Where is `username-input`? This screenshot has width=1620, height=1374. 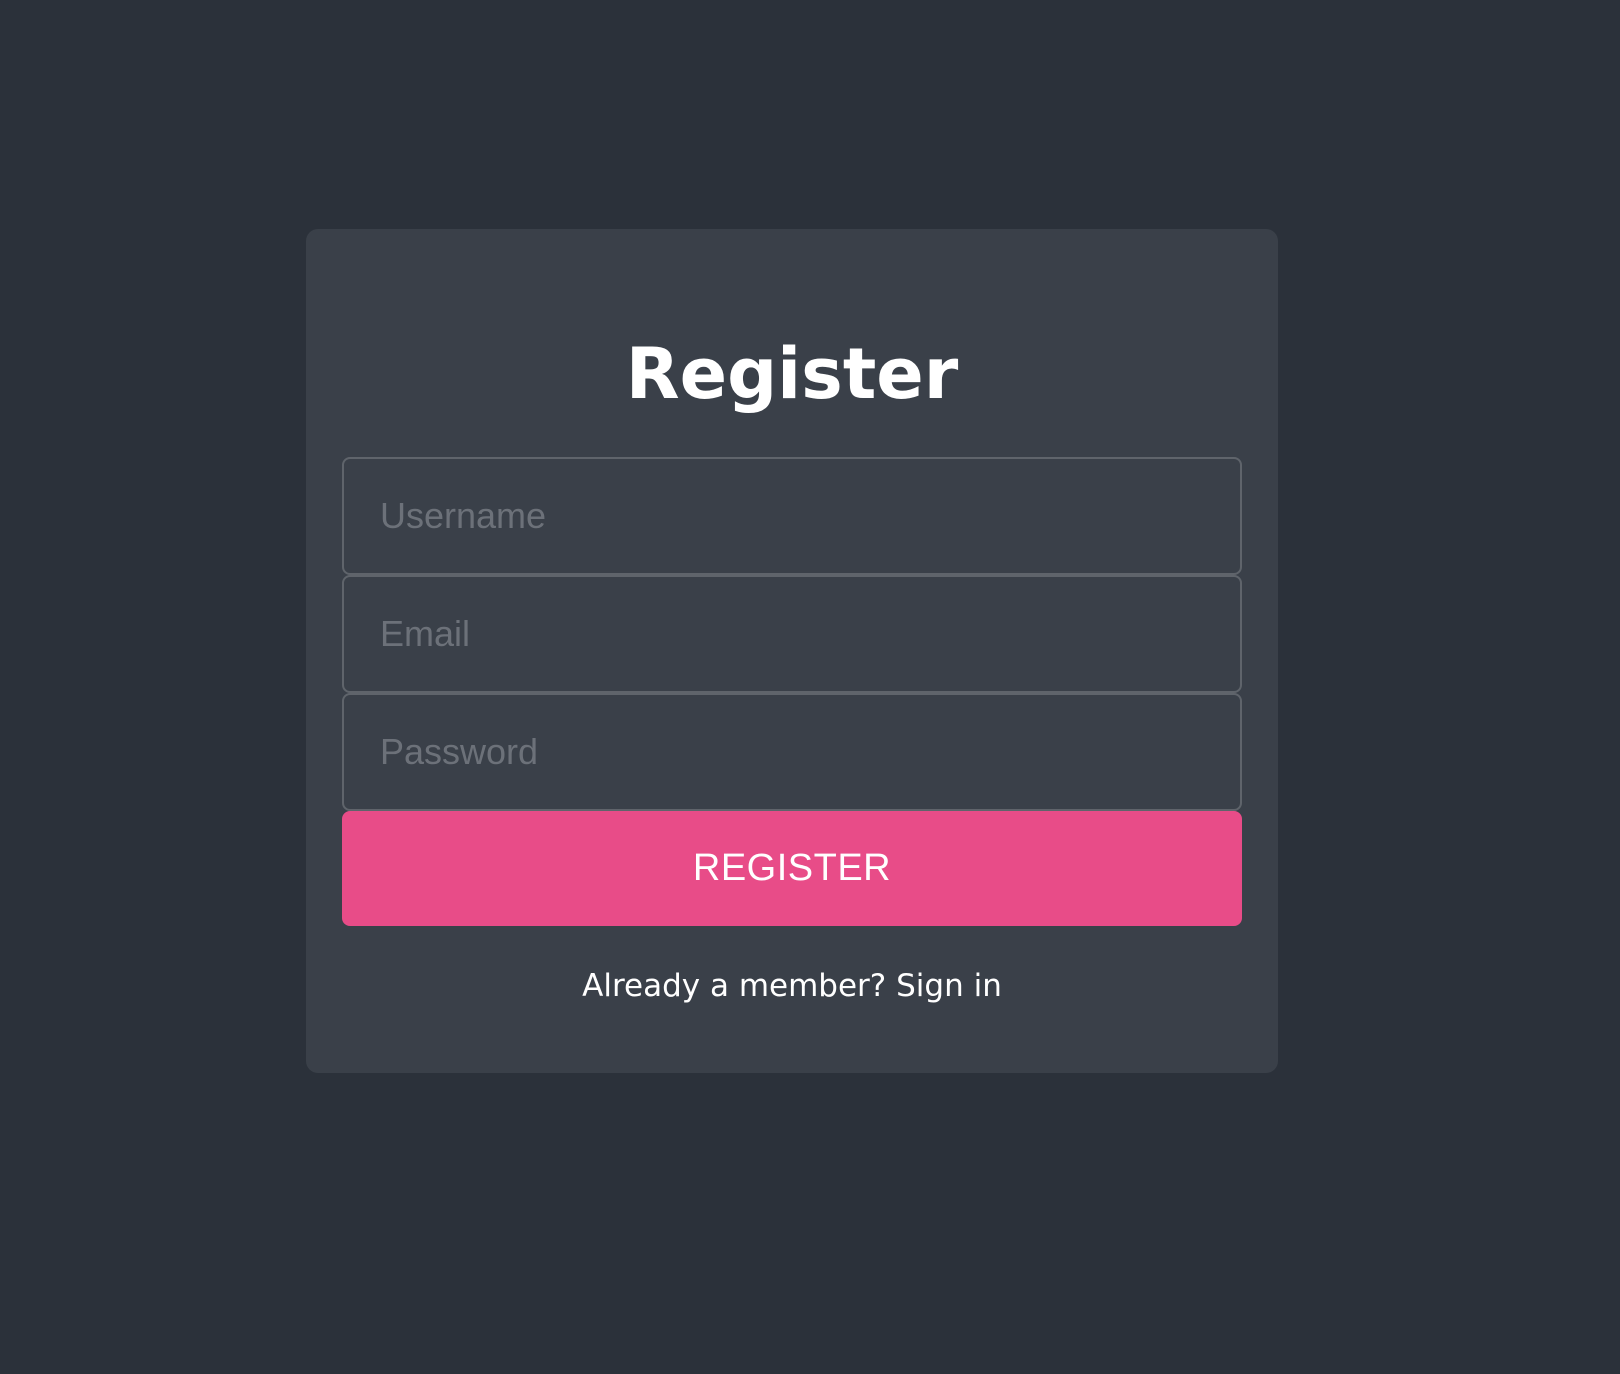
username-input is located at coordinates (792, 516).